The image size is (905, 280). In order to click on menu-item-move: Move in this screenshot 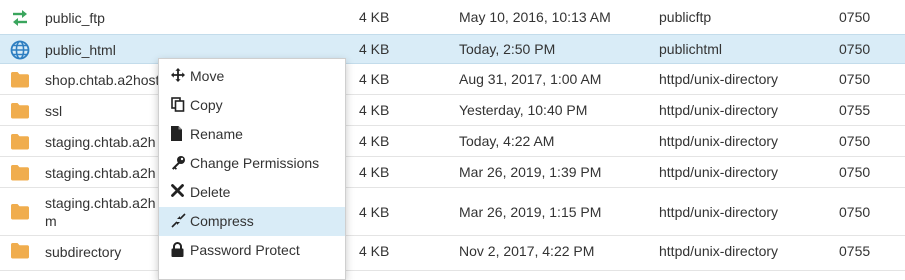, I will do `click(252, 76)`.